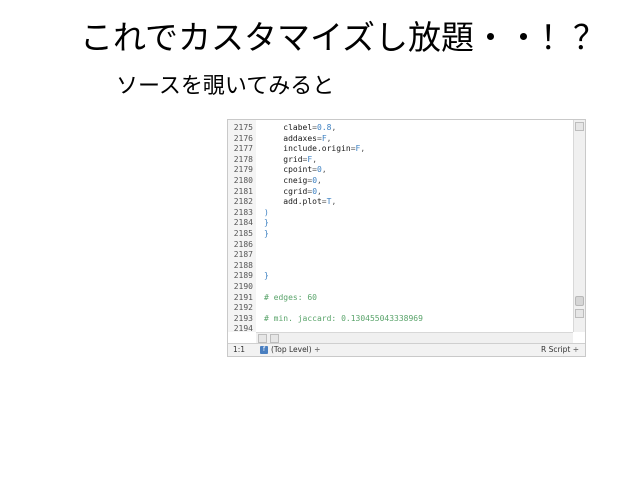  Describe the element at coordinates (243, 159) in the screenshot. I see `line-number: 2178` at that location.